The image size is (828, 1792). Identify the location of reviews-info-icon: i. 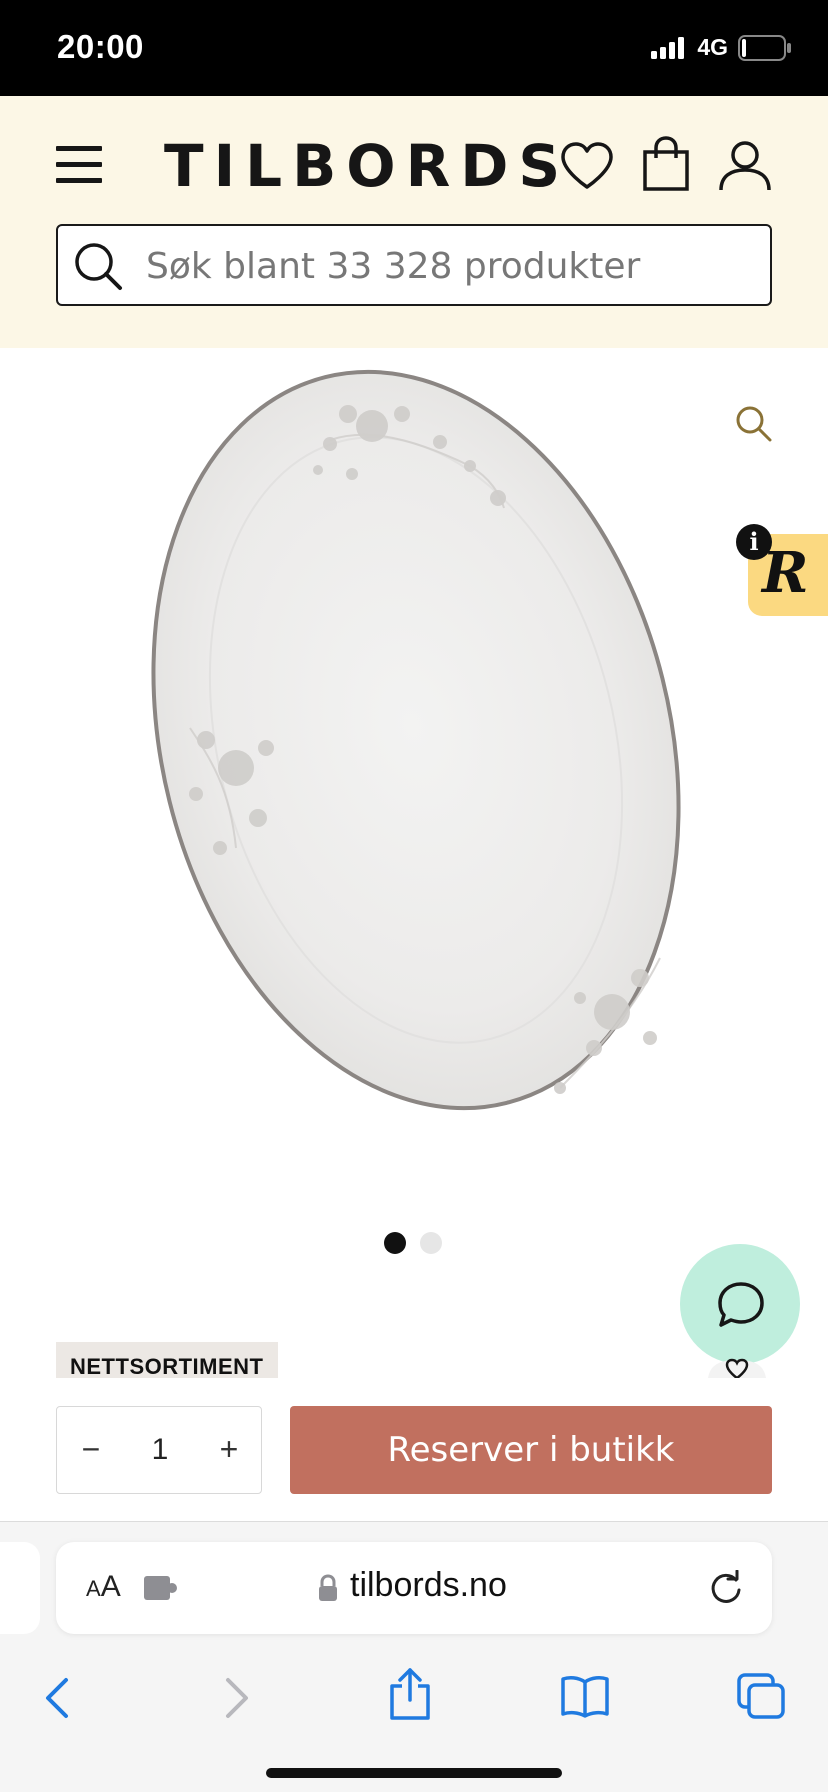
(754, 542).